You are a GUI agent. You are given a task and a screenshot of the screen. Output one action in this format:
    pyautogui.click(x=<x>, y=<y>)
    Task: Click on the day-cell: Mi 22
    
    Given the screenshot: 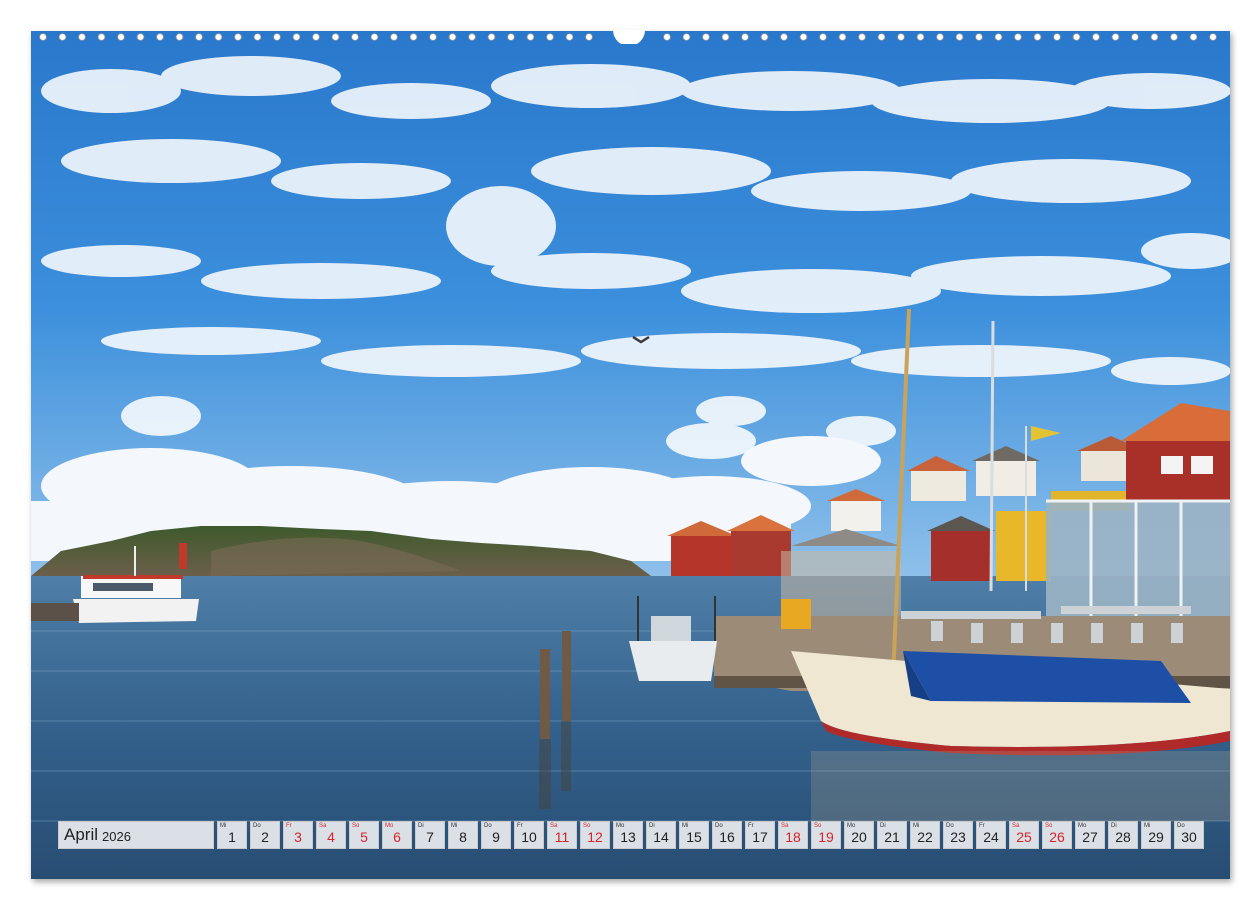 What is the action you would take?
    pyautogui.click(x=925, y=835)
    